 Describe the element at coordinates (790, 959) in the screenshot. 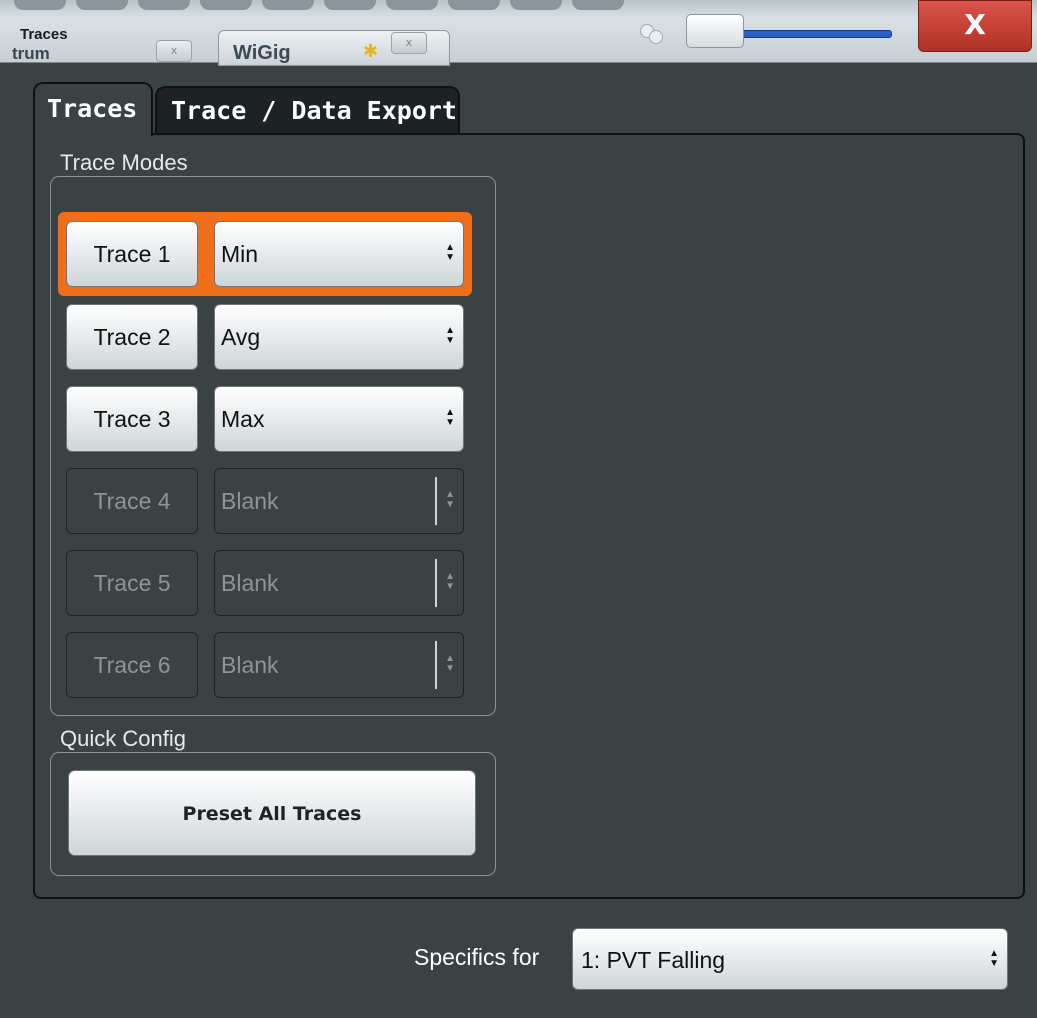

I see `specifics-for-select: 1: PVT Falling ▲ ▼` at that location.